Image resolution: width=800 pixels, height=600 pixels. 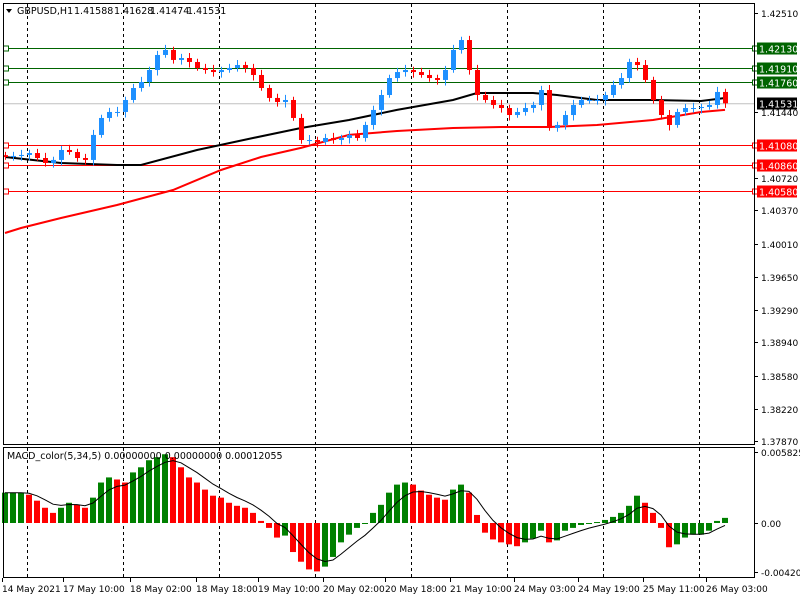 What do you see at coordinates (779, 114) in the screenshot?
I see `price-tick-label: 1.41440` at bounding box center [779, 114].